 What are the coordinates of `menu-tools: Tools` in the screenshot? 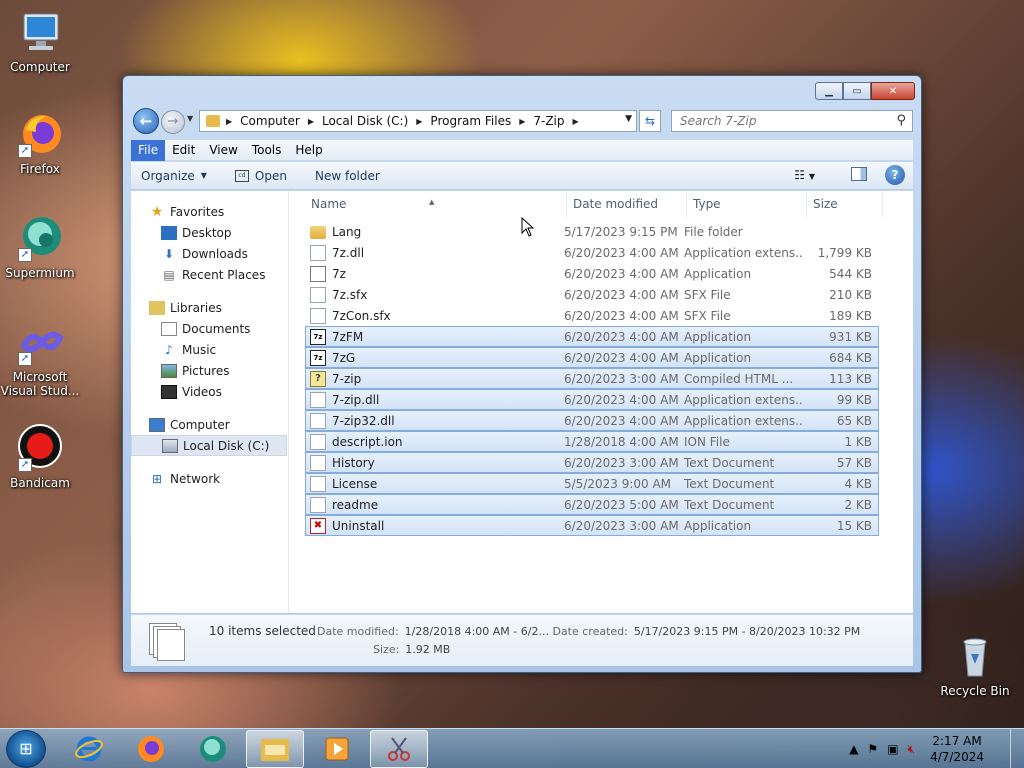 It's located at (267, 150).